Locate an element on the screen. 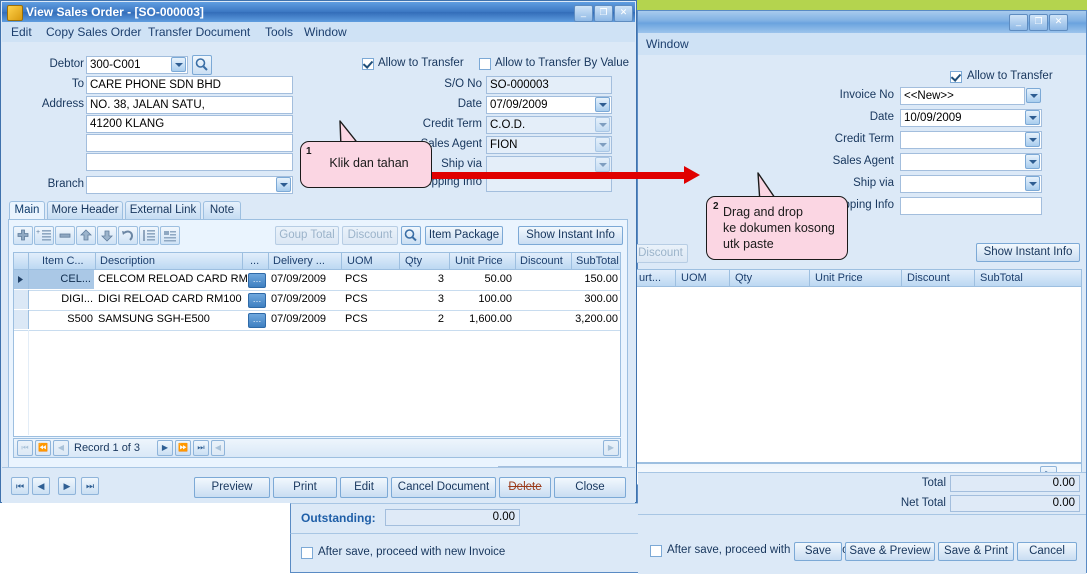 The image size is (1087, 574). cell-subtotal: 150.00 is located at coordinates (594, 279).